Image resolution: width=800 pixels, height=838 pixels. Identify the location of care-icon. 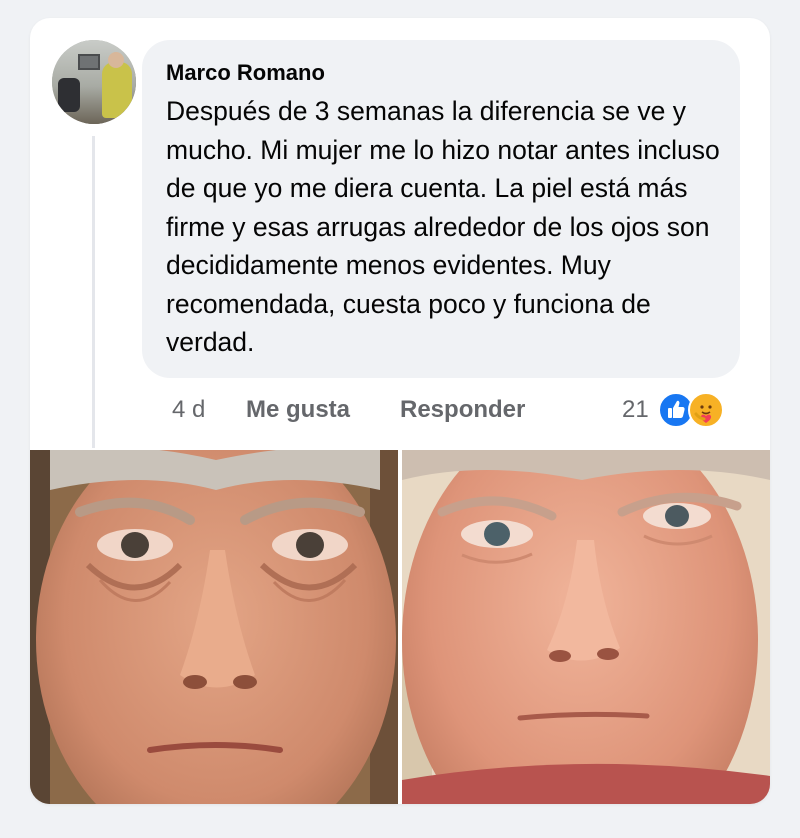
(706, 410).